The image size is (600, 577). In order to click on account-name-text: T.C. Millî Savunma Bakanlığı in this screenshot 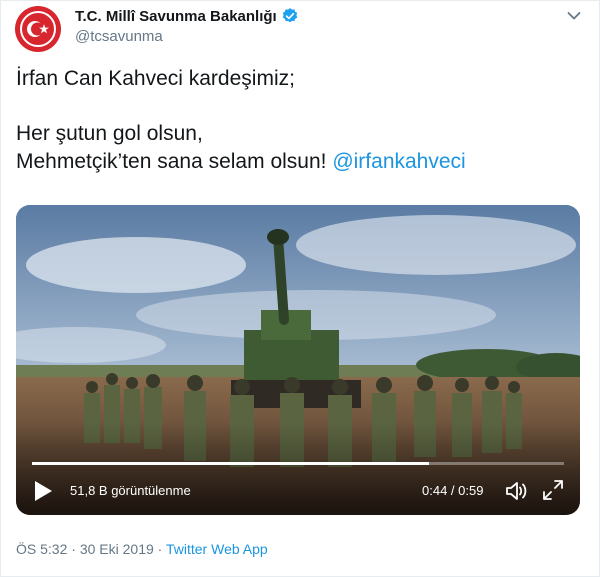, I will do `click(176, 16)`.